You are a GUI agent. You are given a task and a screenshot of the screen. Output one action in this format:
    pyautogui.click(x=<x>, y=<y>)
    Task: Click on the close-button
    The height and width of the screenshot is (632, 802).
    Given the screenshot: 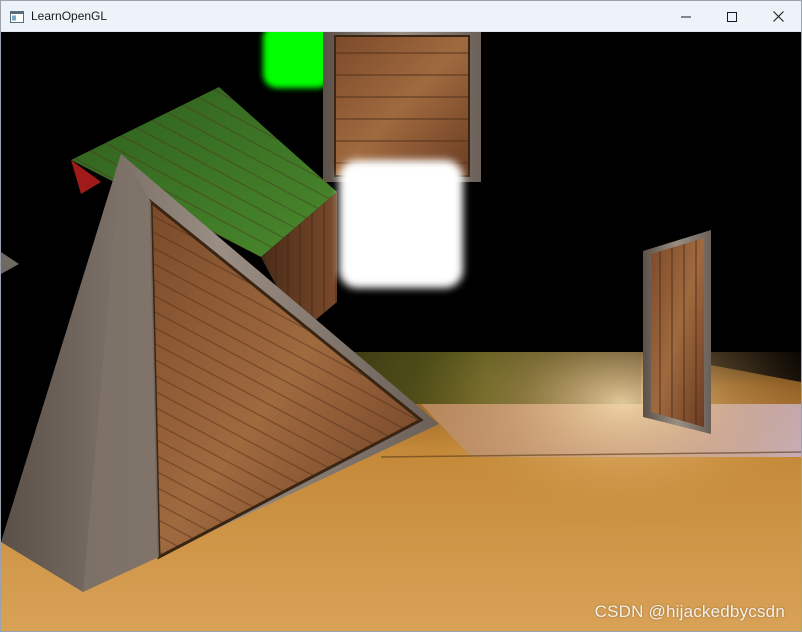 What is the action you would take?
    pyautogui.click(x=778, y=16)
    